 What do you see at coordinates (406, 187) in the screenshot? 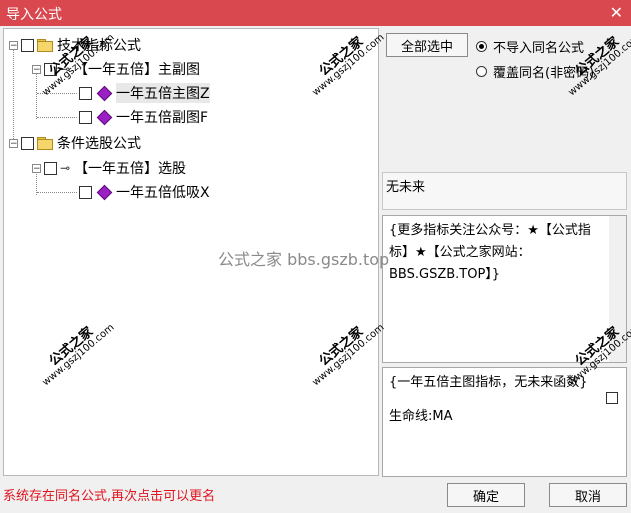
I see `formula-name-text: 无未来` at bounding box center [406, 187].